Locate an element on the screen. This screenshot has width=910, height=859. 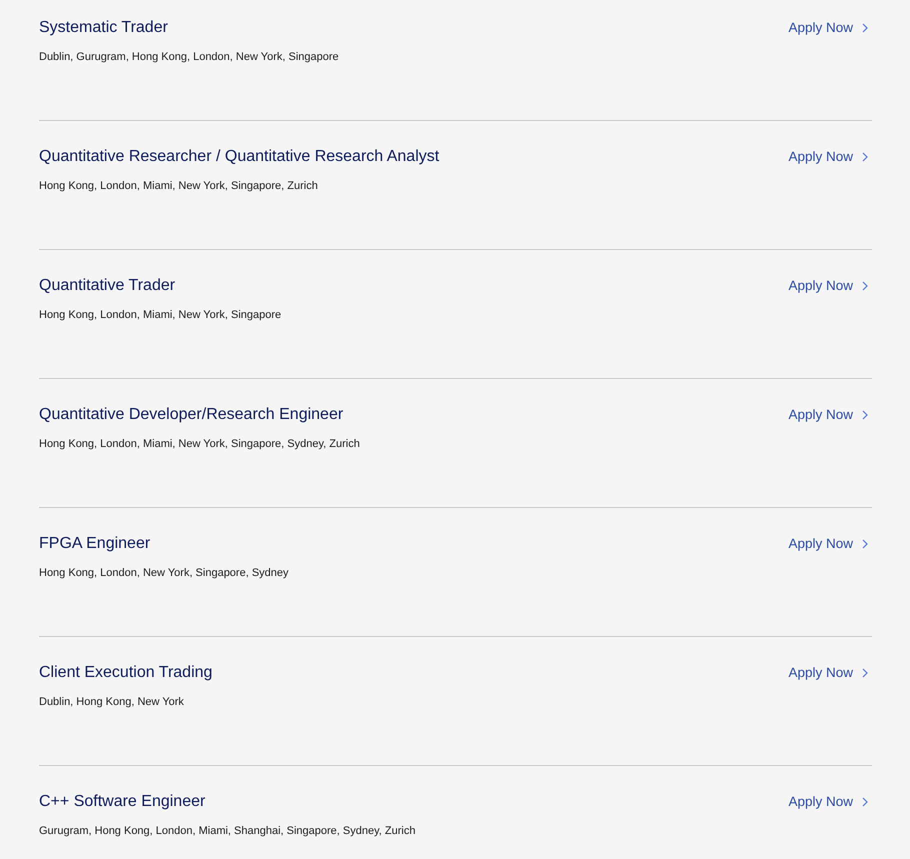
job-title: FPGA Engineer is located at coordinates (94, 544).